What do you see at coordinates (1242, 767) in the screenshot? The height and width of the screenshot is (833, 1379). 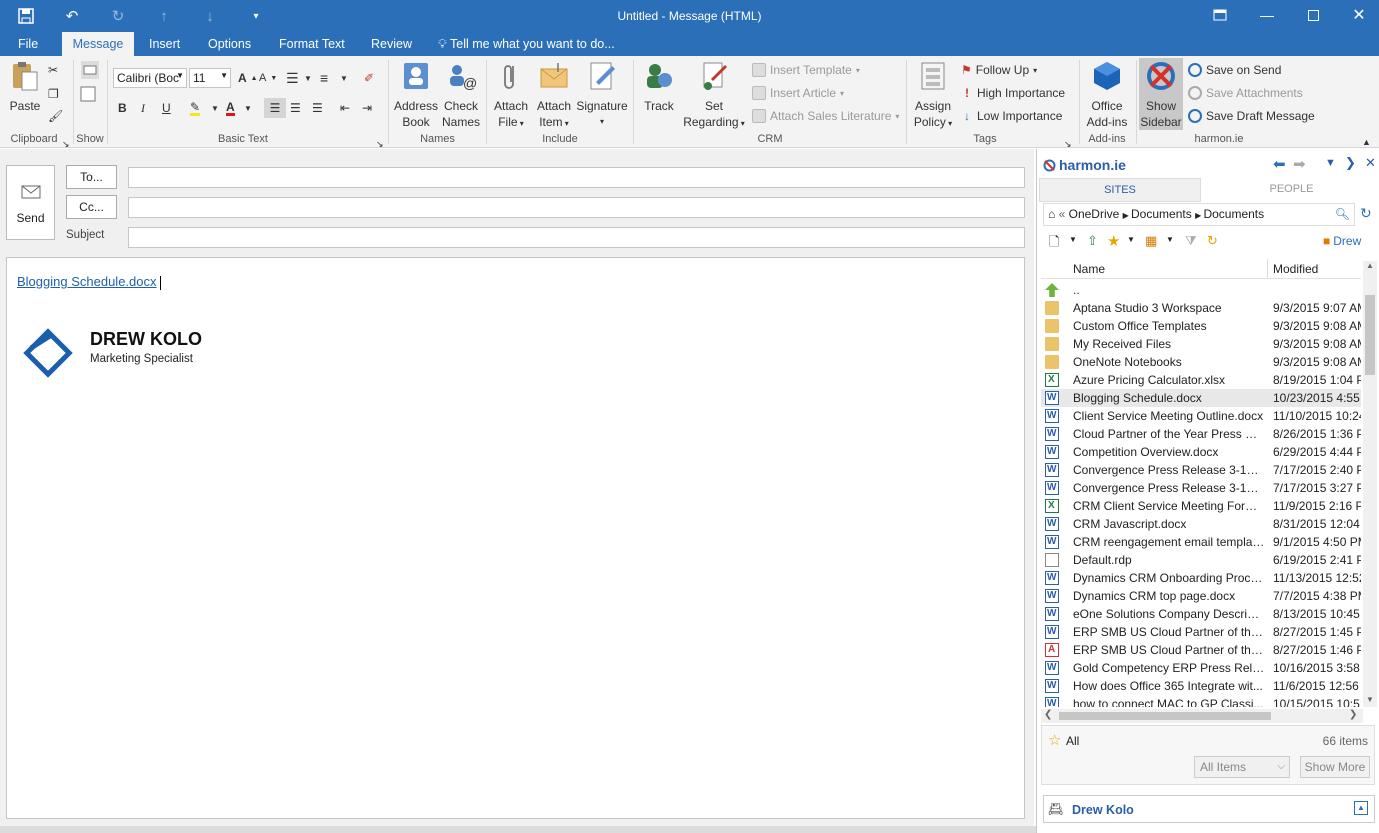 I see `view-select: All Items ⌵` at bounding box center [1242, 767].